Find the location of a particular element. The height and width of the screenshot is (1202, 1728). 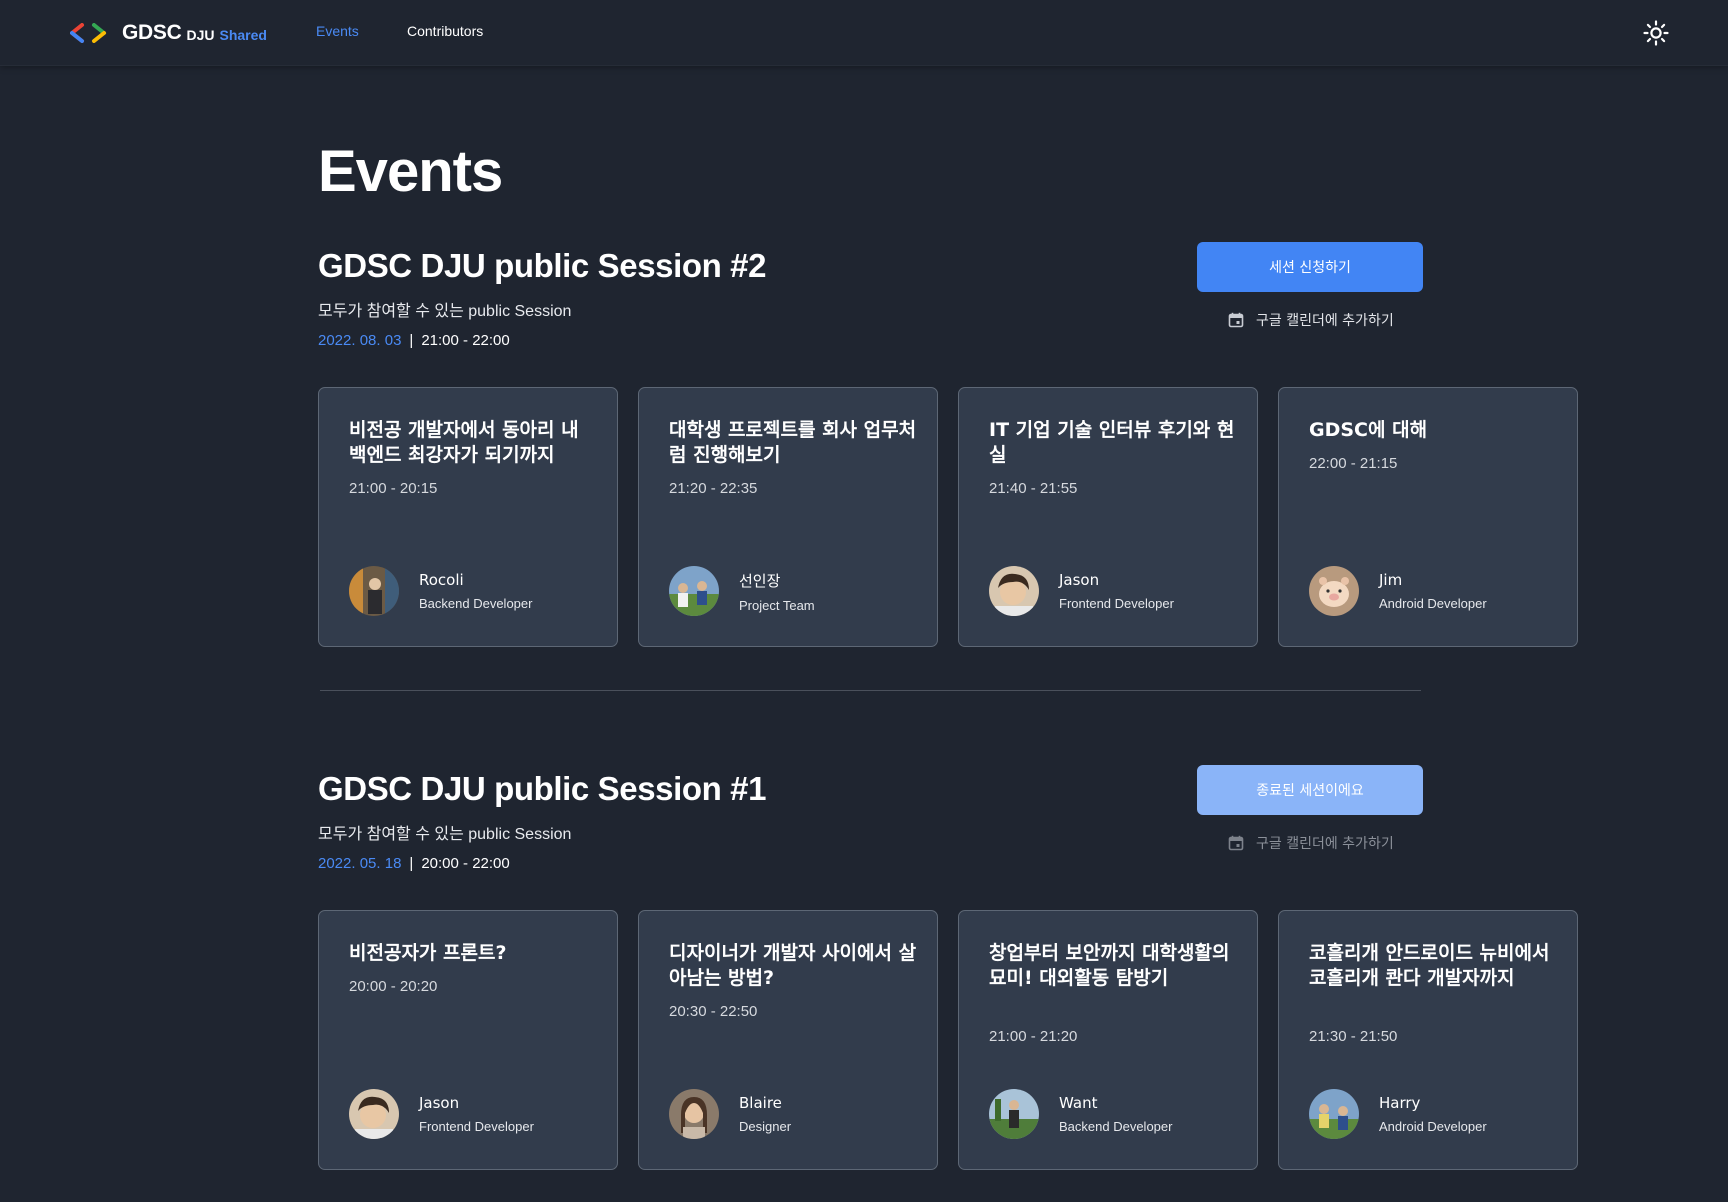

avatar-blaire is located at coordinates (694, 1114).